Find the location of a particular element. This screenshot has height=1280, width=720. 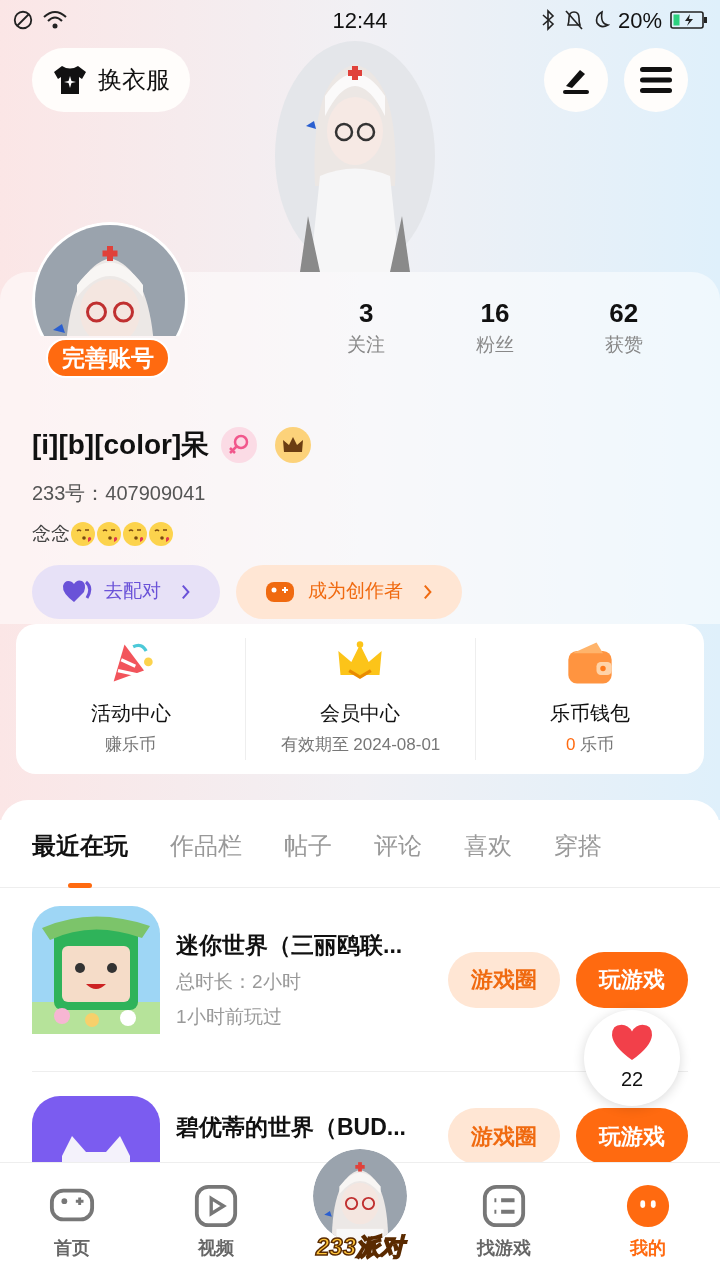

tab: 穿搭 is located at coordinates (578, 858).